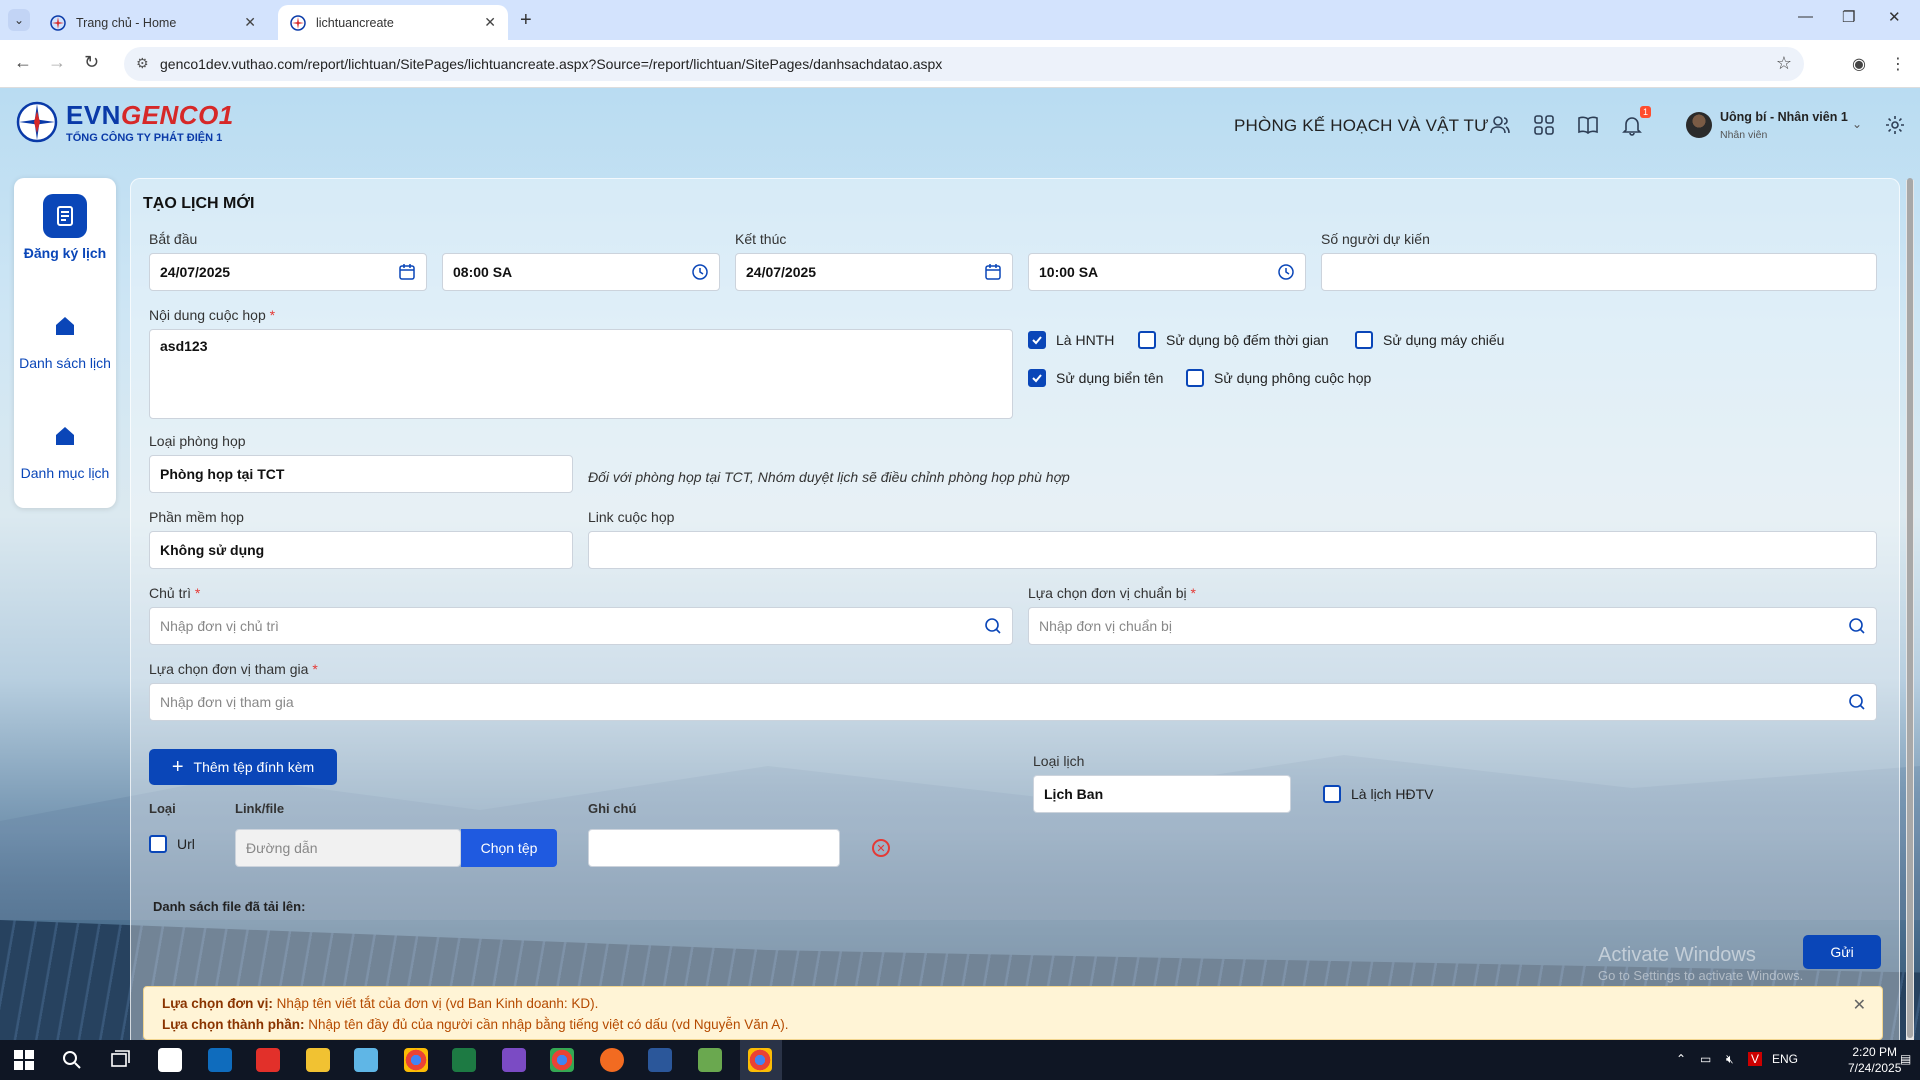 The height and width of the screenshot is (1080, 1920). What do you see at coordinates (142, 63) in the screenshot?
I see `site-info-icon: ⚙` at bounding box center [142, 63].